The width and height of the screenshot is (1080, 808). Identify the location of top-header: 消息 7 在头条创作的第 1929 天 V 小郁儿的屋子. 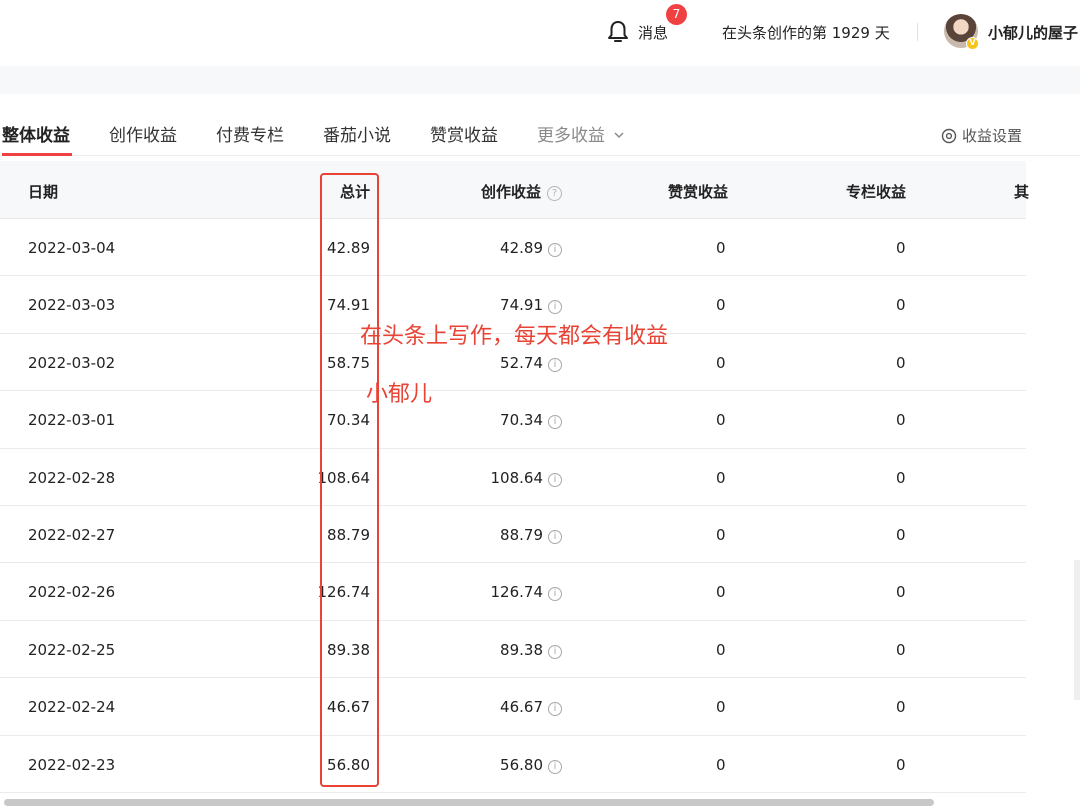
(540, 33).